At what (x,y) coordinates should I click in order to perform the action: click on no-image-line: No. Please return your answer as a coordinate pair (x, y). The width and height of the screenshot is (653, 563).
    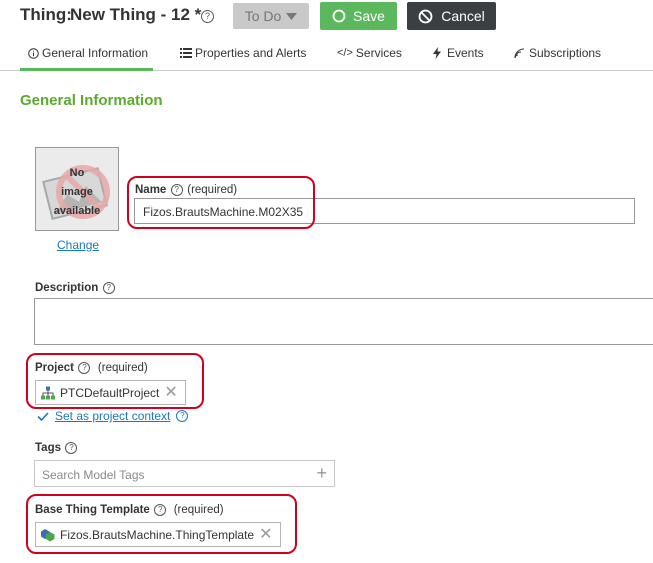
    Looking at the image, I should click on (77, 173).